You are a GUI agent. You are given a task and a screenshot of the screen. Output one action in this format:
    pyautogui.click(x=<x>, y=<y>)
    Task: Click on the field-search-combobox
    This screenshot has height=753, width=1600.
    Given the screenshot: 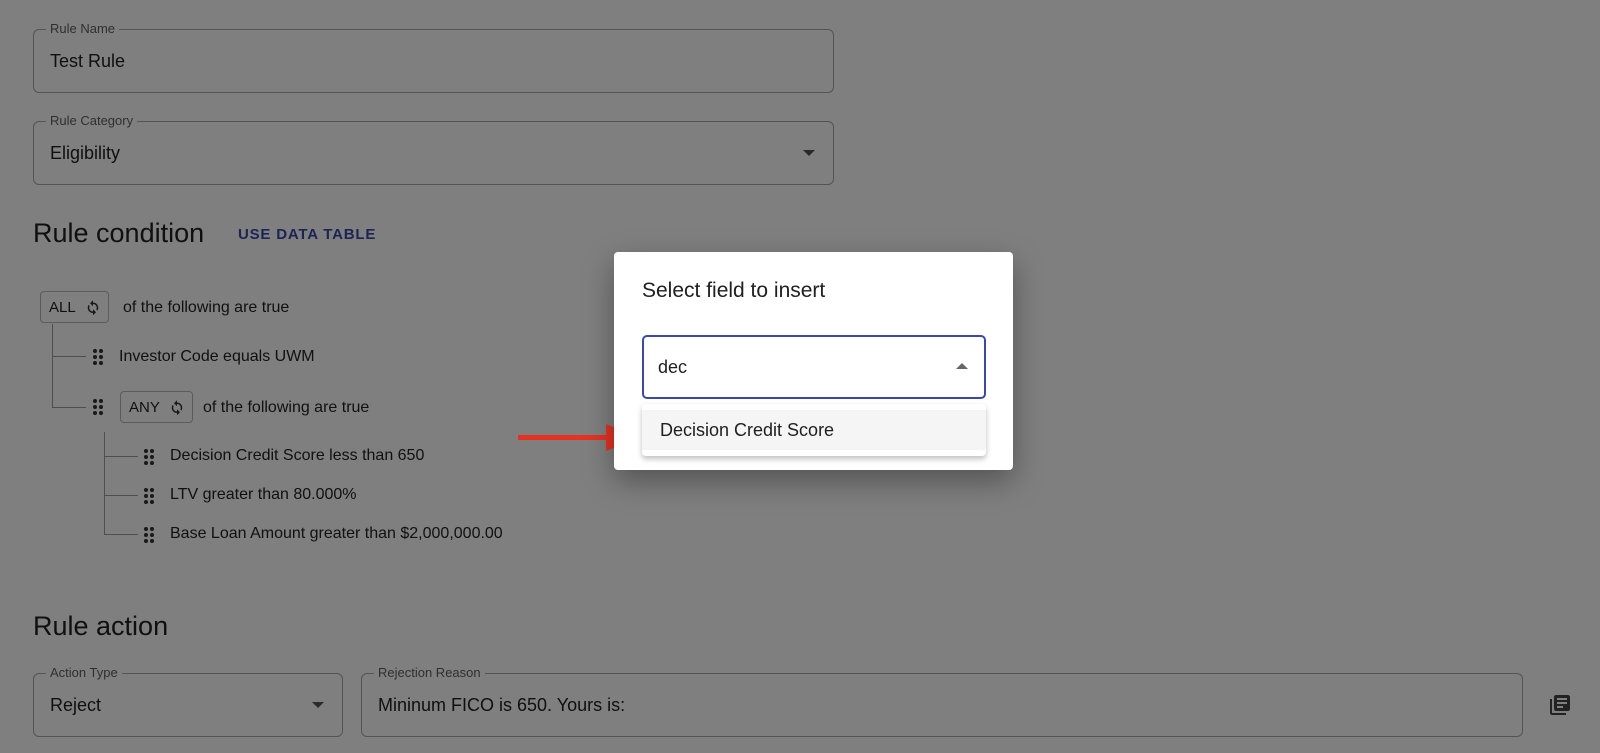 What is the action you would take?
    pyautogui.click(x=814, y=367)
    